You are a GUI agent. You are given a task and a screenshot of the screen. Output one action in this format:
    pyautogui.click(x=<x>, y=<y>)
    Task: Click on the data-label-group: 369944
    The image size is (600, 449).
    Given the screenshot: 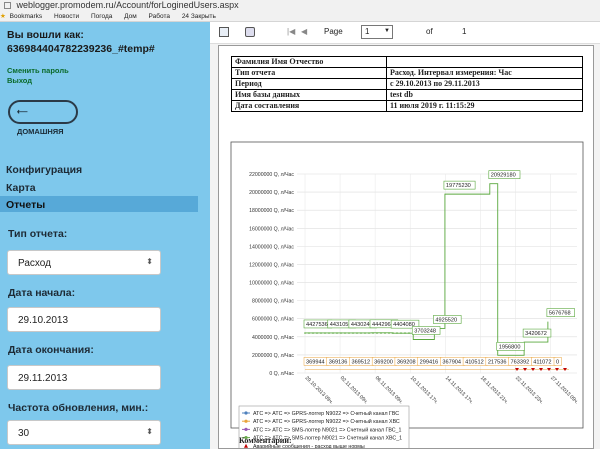 What is the action you would take?
    pyautogui.click(x=316, y=361)
    